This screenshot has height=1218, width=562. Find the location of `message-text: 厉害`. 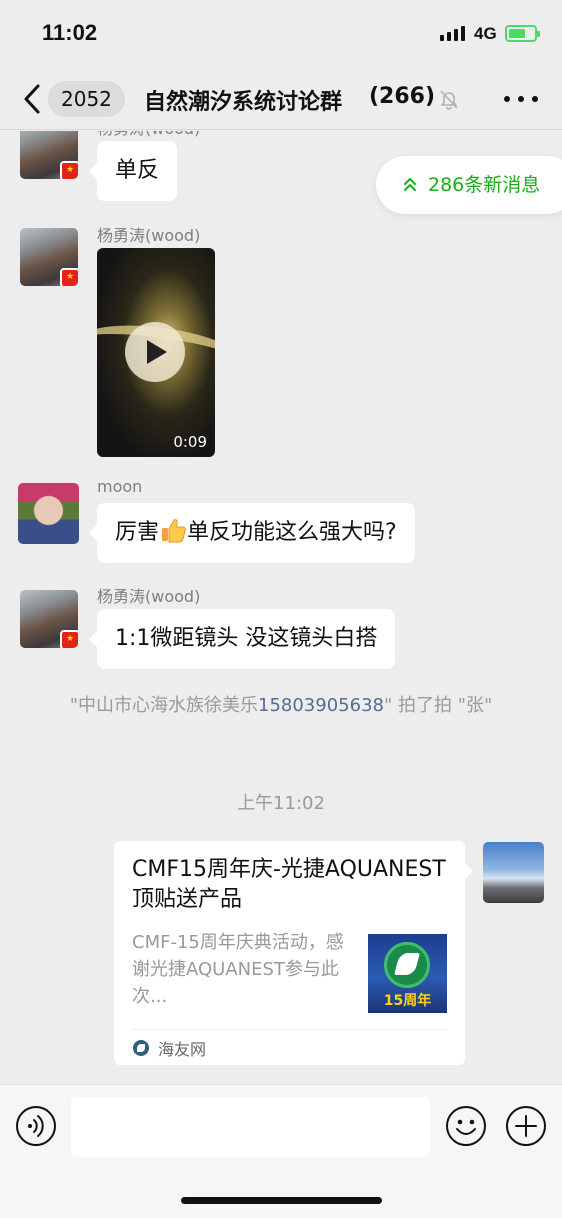

message-text: 厉害 is located at coordinates (137, 532).